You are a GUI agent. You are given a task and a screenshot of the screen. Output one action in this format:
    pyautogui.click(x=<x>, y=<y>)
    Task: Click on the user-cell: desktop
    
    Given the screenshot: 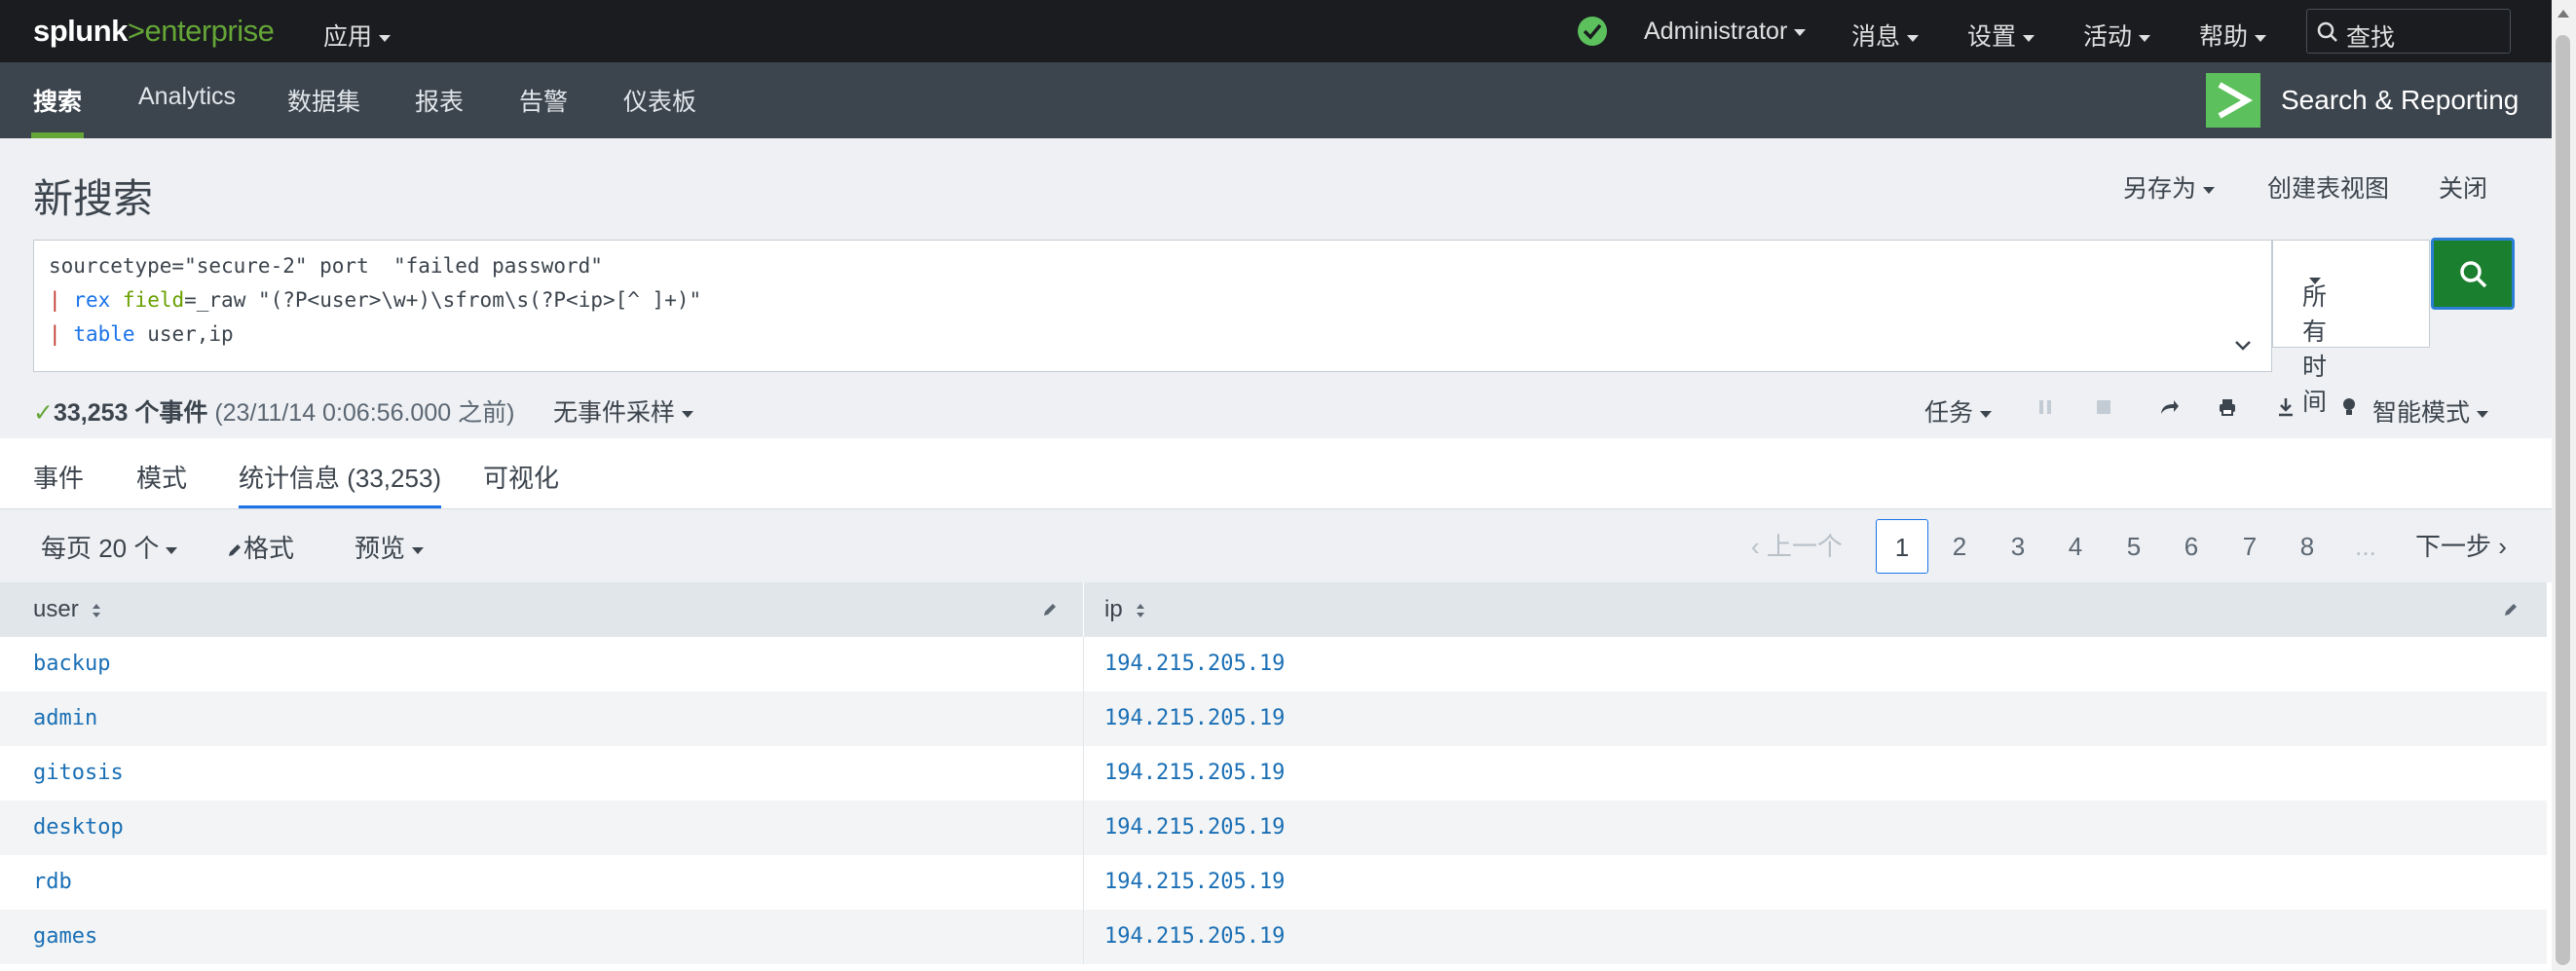 What is the action you would take?
    pyautogui.click(x=78, y=828)
    